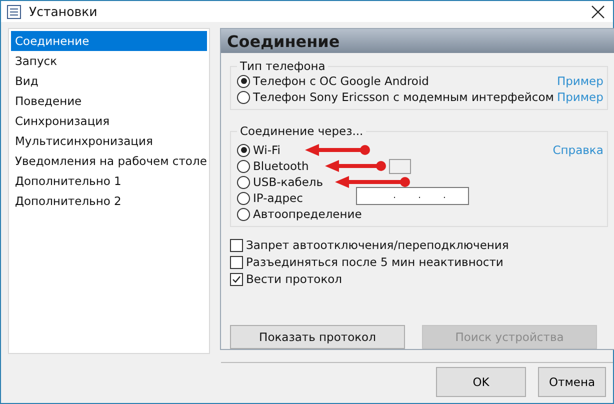 Image resolution: width=614 pixels, height=404 pixels. Describe the element at coordinates (481, 382) in the screenshot. I see `ok-button: OK` at that location.